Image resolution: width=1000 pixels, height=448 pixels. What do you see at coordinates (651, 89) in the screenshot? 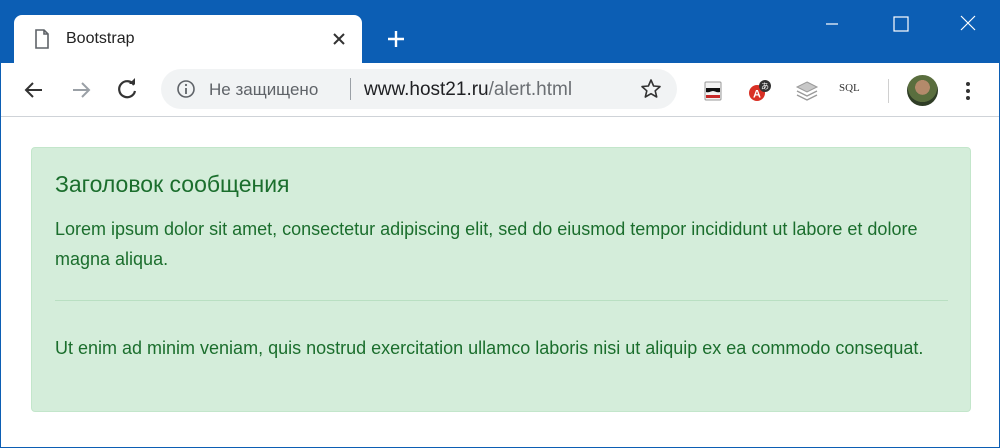
I see `bookmark-star-icon` at bounding box center [651, 89].